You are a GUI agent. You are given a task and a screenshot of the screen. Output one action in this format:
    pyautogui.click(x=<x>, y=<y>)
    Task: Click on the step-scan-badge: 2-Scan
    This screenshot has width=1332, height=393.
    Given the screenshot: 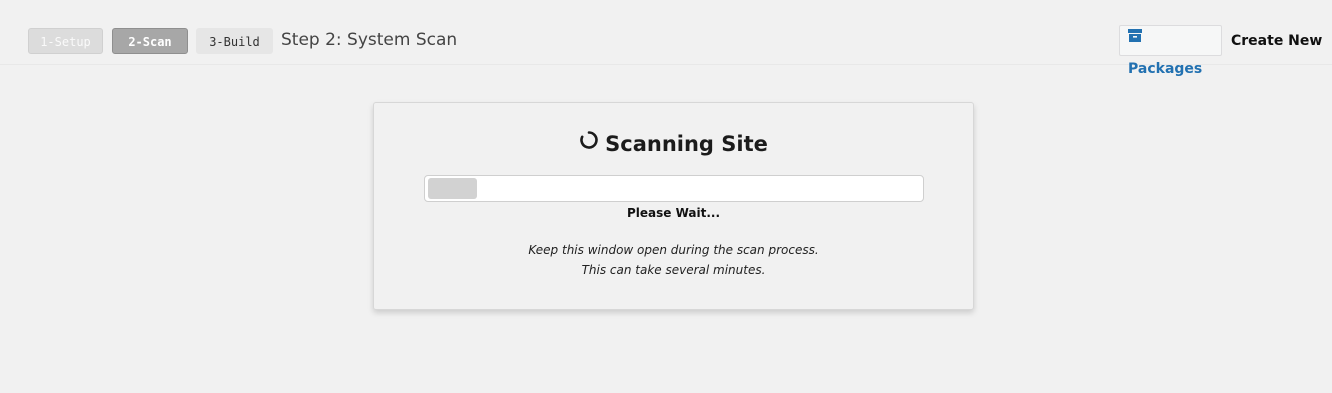 What is the action you would take?
    pyautogui.click(x=150, y=41)
    